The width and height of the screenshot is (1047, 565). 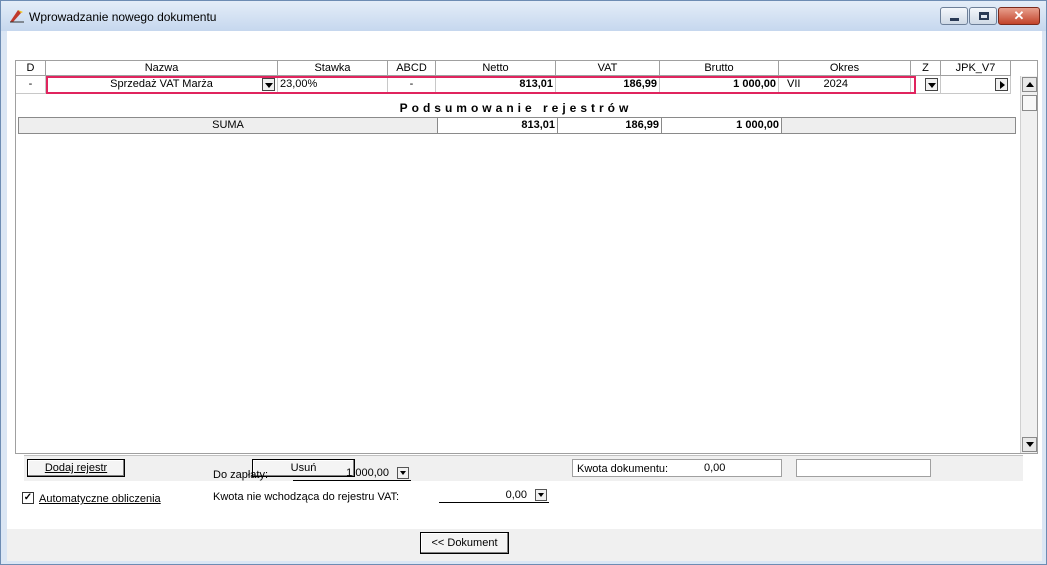 What do you see at coordinates (845, 68) in the screenshot?
I see `header-okres: Okres` at bounding box center [845, 68].